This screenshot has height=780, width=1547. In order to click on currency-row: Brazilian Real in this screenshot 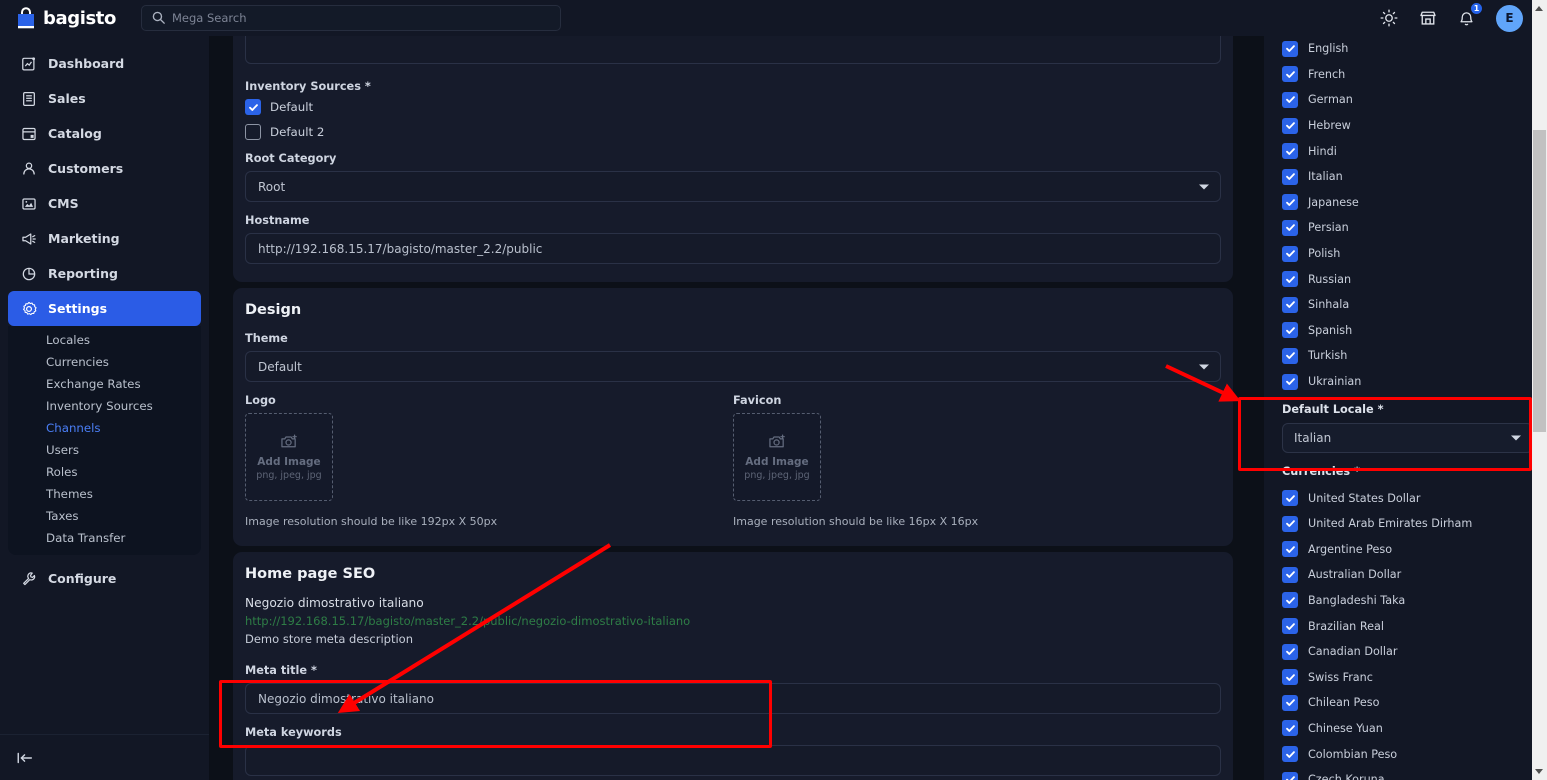, I will do `click(1407, 626)`.